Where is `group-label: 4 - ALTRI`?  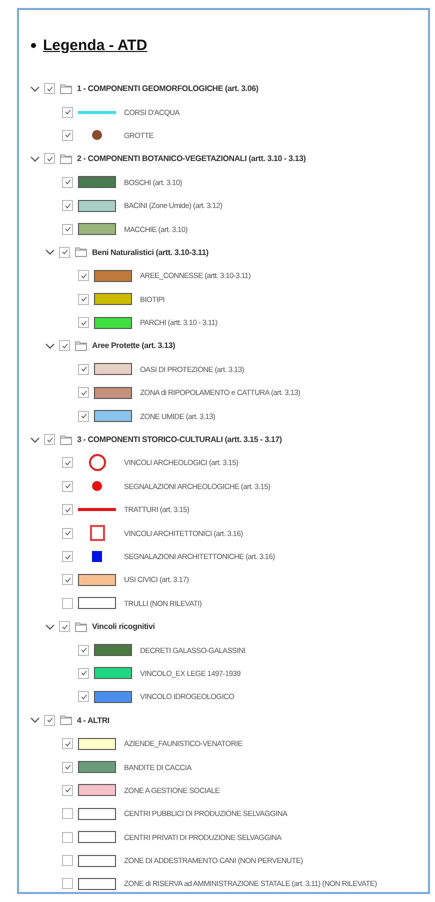 group-label: 4 - ALTRI is located at coordinates (93, 720).